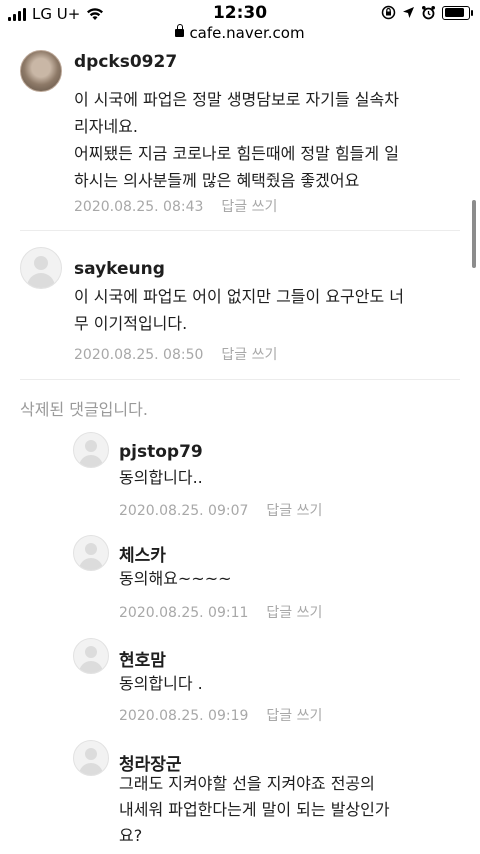 This screenshot has width=480, height=854. I want to click on comment-line: 그래도 지켜야할 선을 지켜야죠 전공의, so click(247, 783).